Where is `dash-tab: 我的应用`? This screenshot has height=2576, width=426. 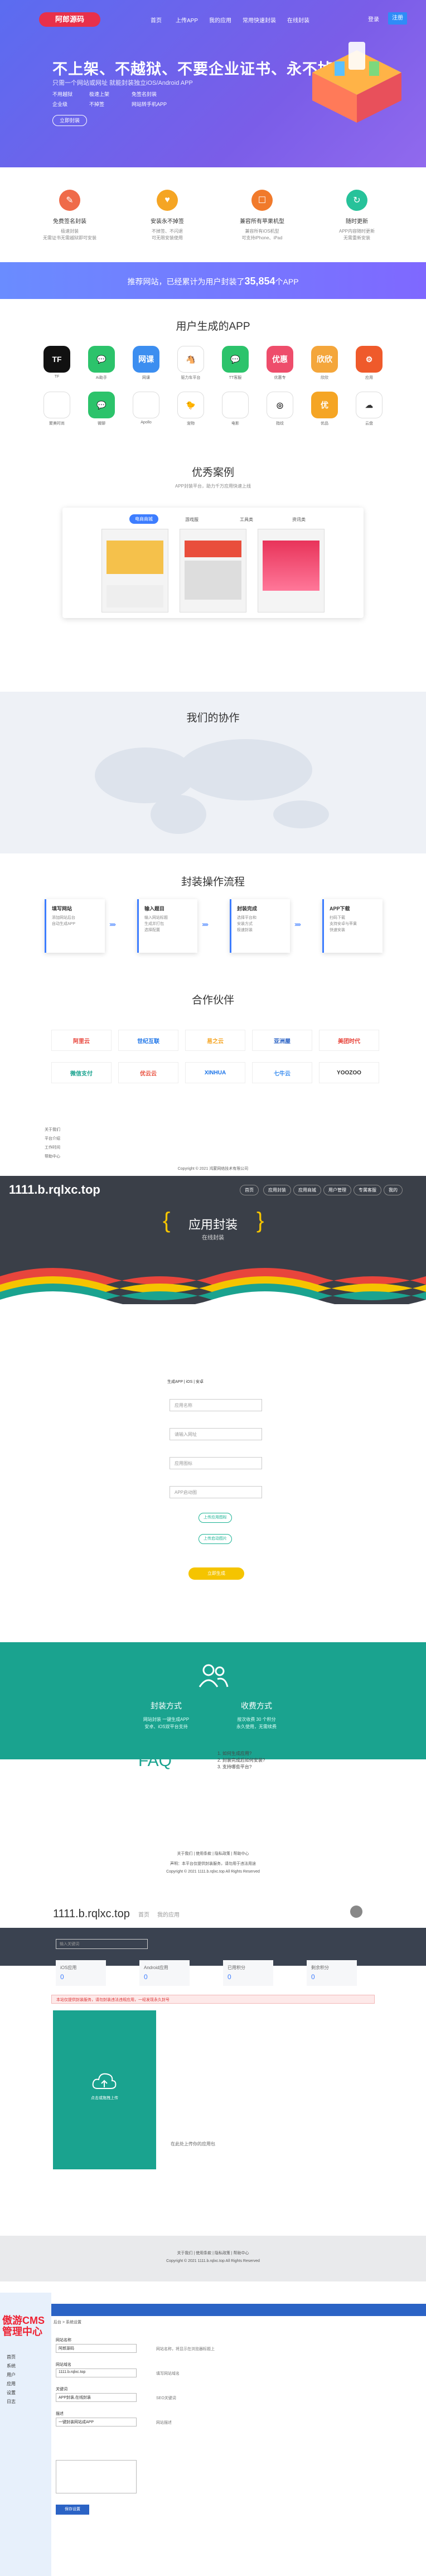 dash-tab: 我的应用 is located at coordinates (168, 1914).